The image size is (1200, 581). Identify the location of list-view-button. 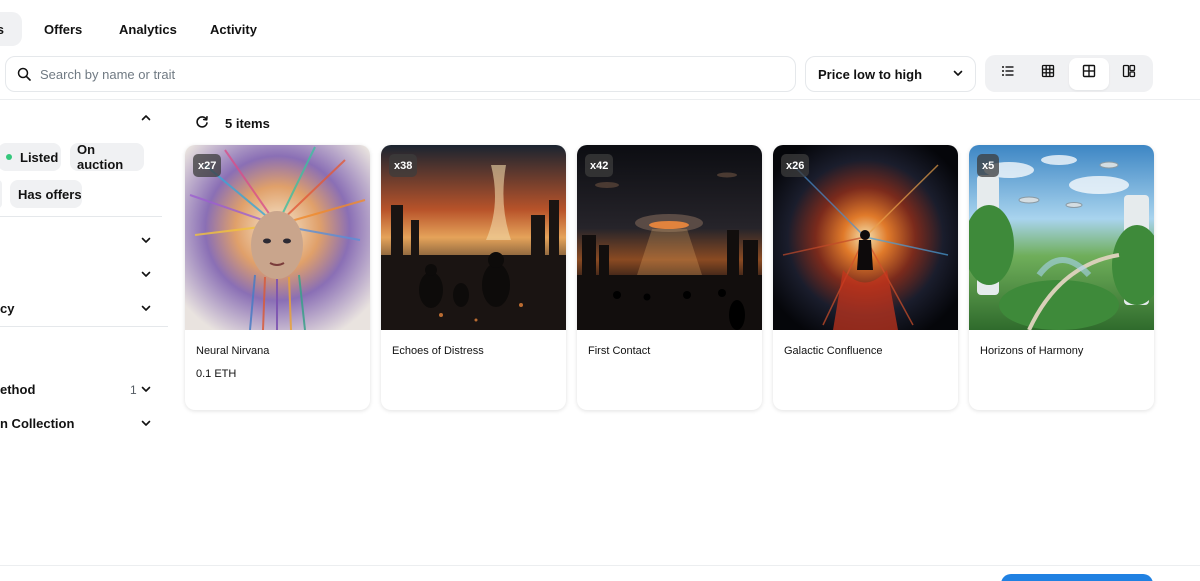
(1008, 74).